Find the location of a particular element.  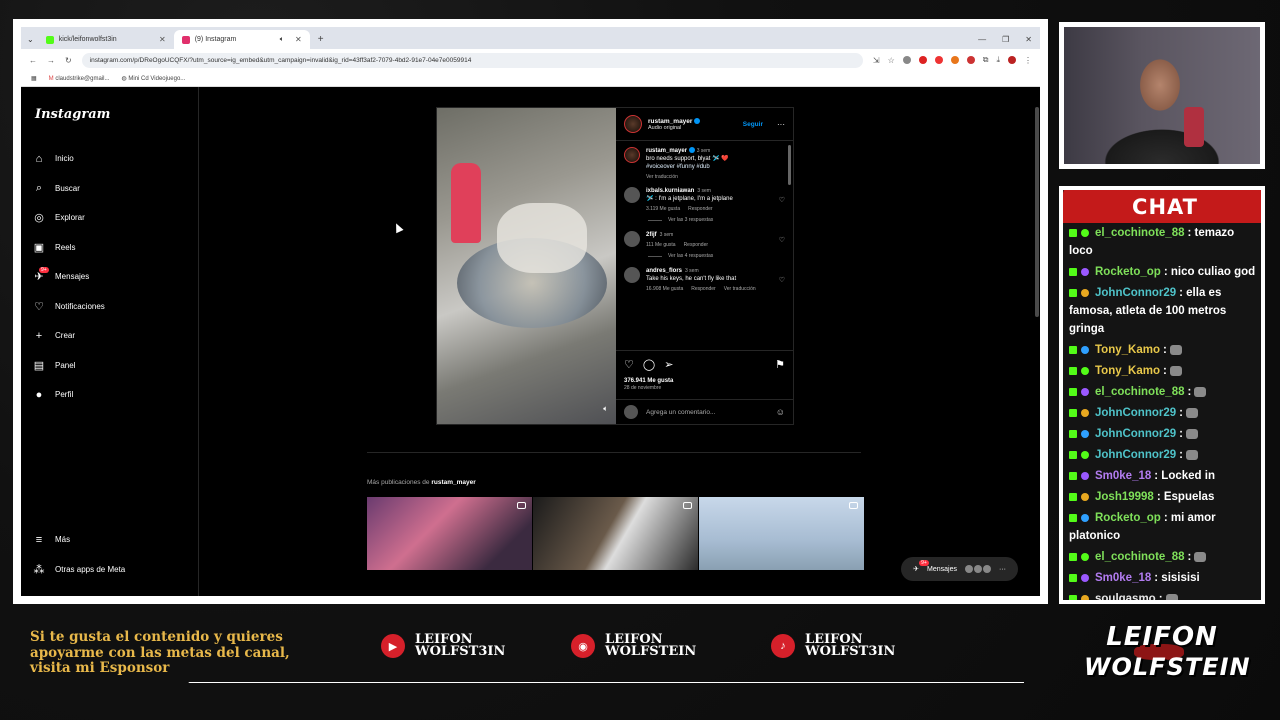

sidebar-item-panel: ▤ Panel is located at coordinates (109, 366).